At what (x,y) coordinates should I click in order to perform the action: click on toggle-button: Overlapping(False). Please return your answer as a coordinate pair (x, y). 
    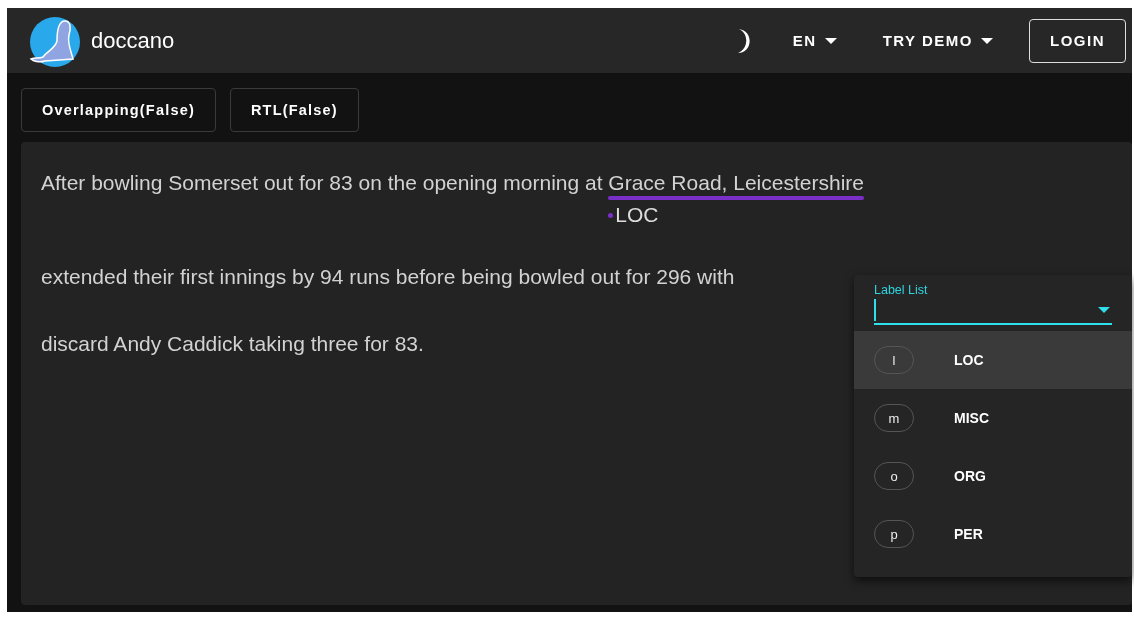
    Looking at the image, I should click on (118, 110).